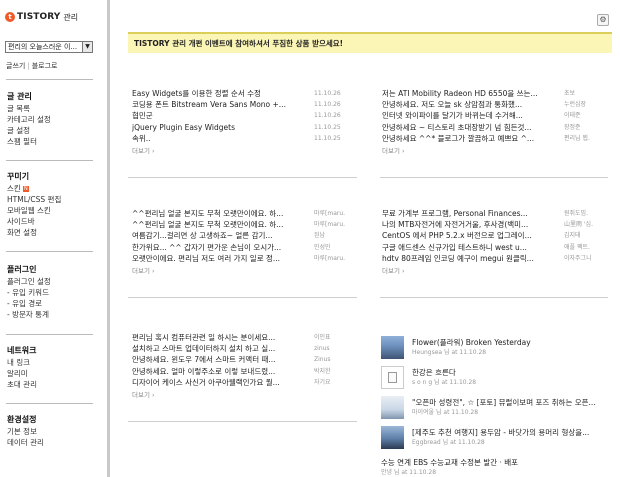  What do you see at coordinates (578, 258) in the screenshot?
I see `trackback-source: 이자주그니` at bounding box center [578, 258].